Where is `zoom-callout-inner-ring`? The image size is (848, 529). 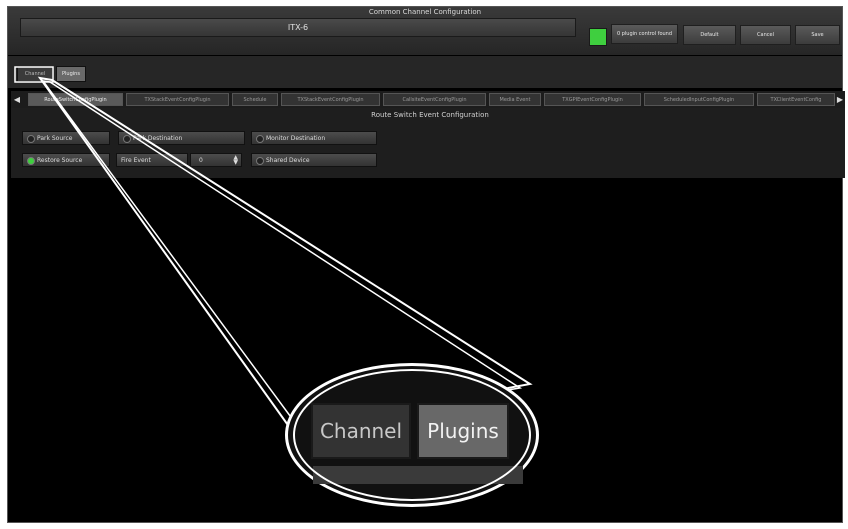
zoom-callout-inner-ring is located at coordinates (412, 435).